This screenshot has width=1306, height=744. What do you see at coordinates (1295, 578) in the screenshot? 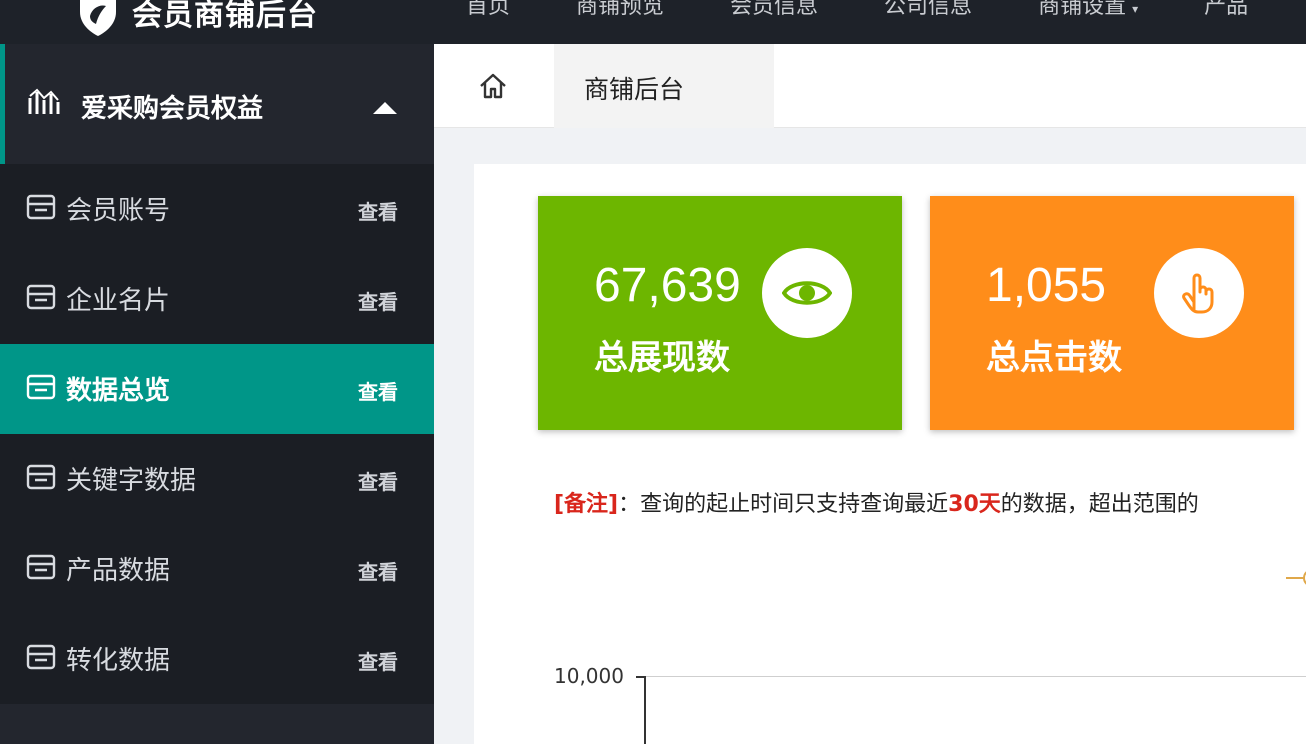
I see `legend-marker-icon` at bounding box center [1295, 578].